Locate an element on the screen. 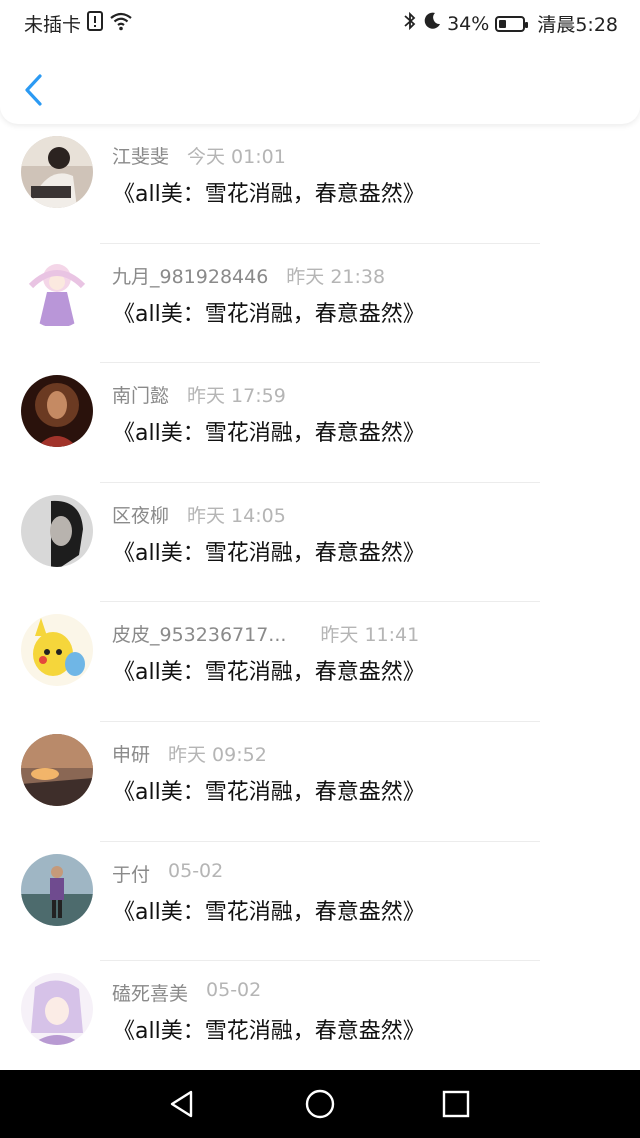 The image size is (640, 1138). status-bar: 未插卡 34% 清晨5:28 is located at coordinates (320, 22).